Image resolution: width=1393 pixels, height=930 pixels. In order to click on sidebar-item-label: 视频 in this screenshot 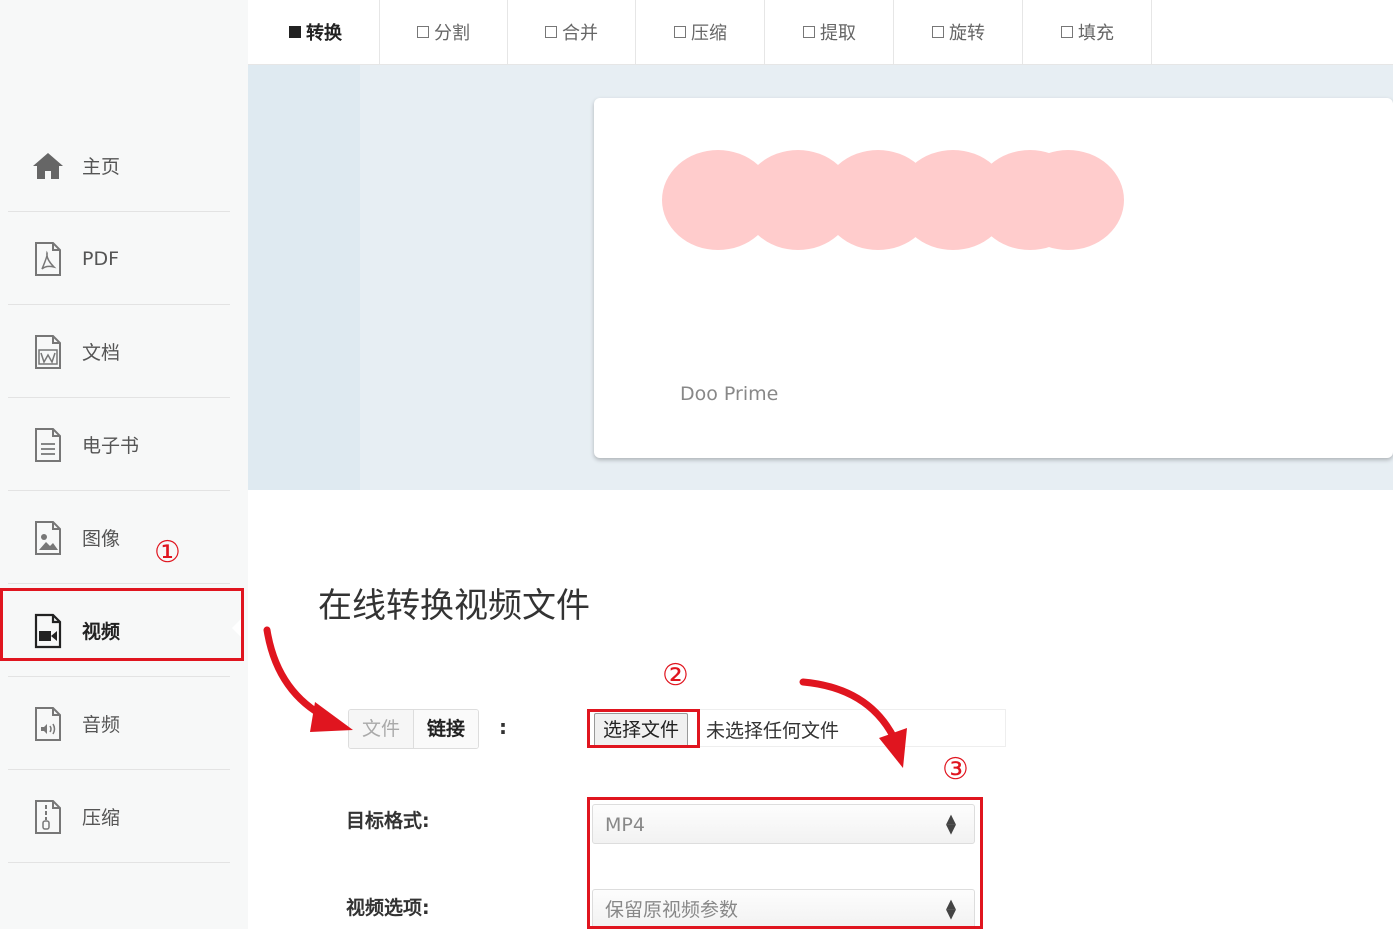, I will do `click(101, 632)`.